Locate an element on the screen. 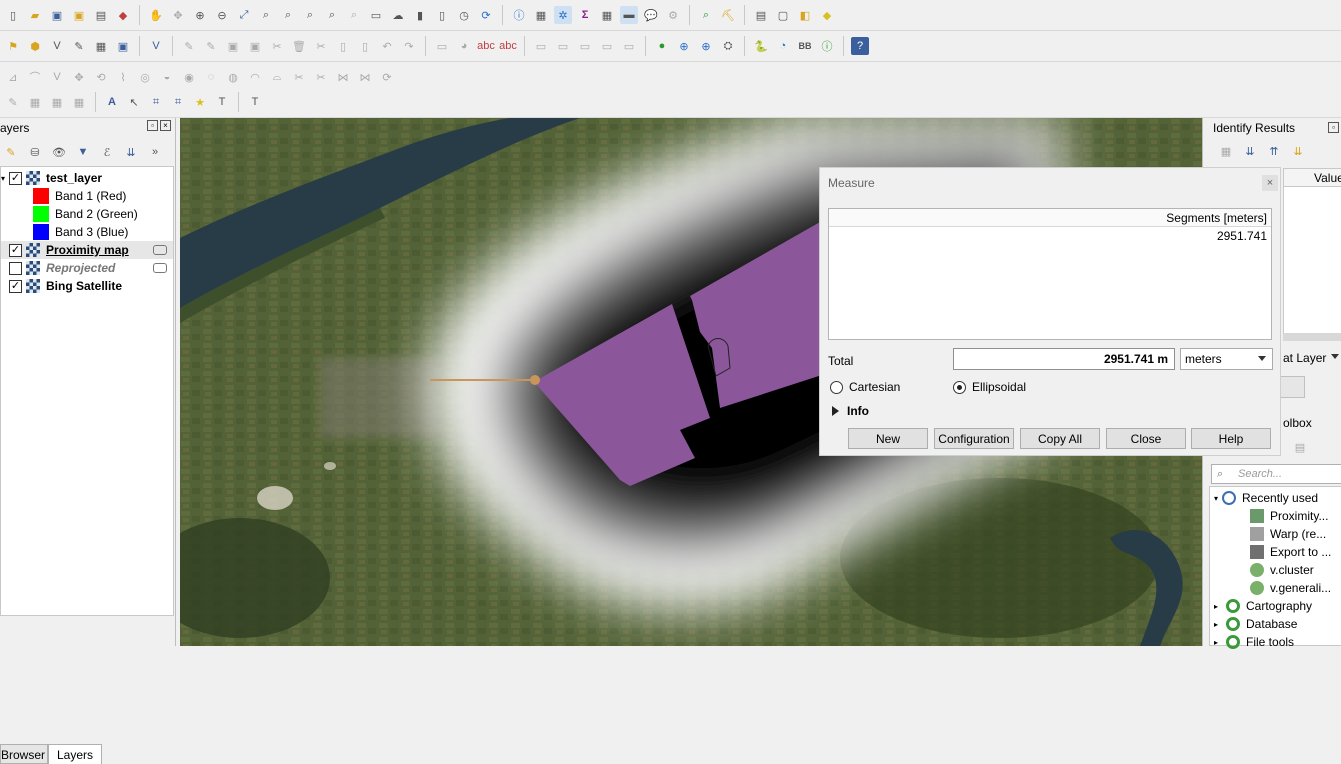 The image size is (1341, 764). temporary-layer-icon is located at coordinates (160, 268).